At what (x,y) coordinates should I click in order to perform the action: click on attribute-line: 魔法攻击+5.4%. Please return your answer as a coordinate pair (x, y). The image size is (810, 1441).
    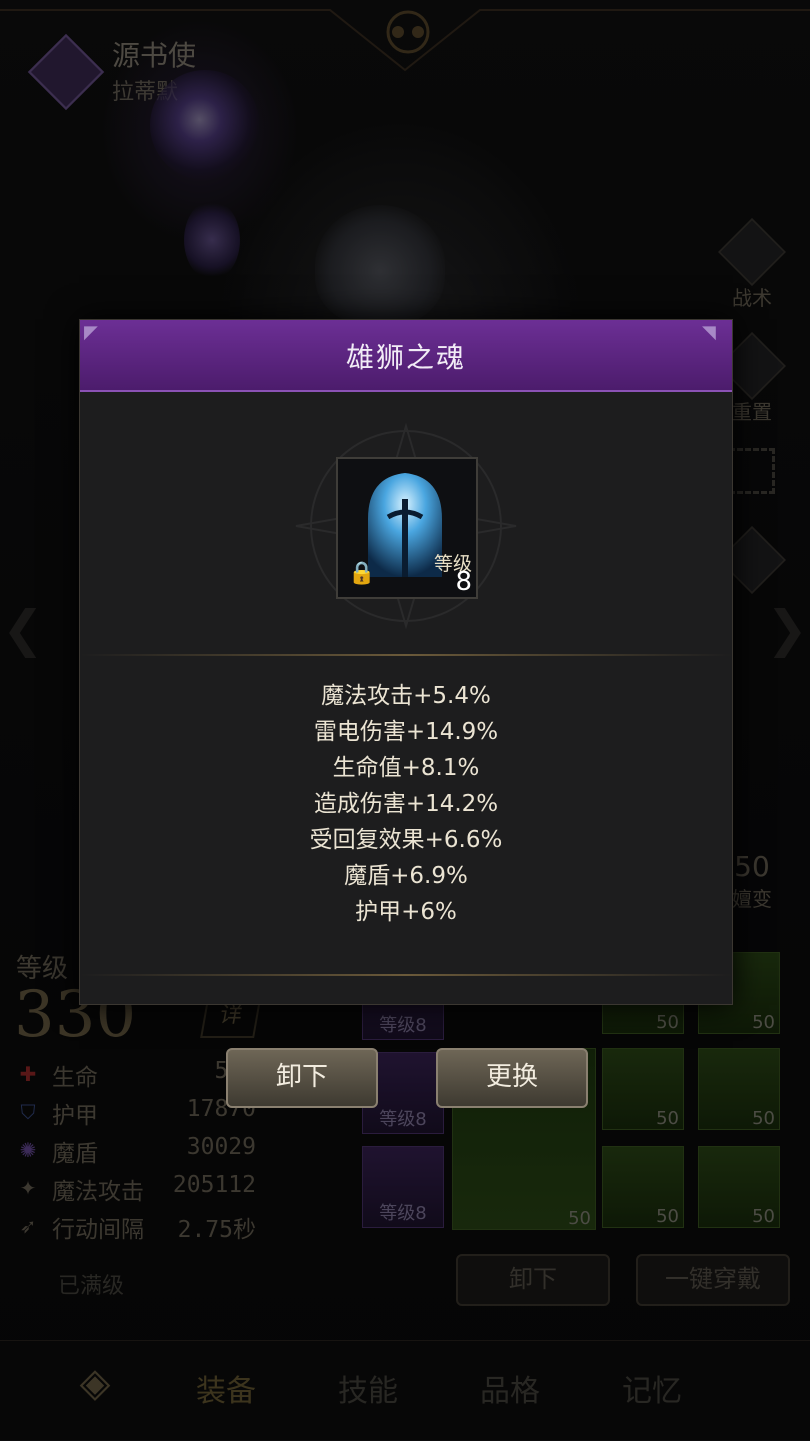
    Looking at the image, I should click on (406, 696).